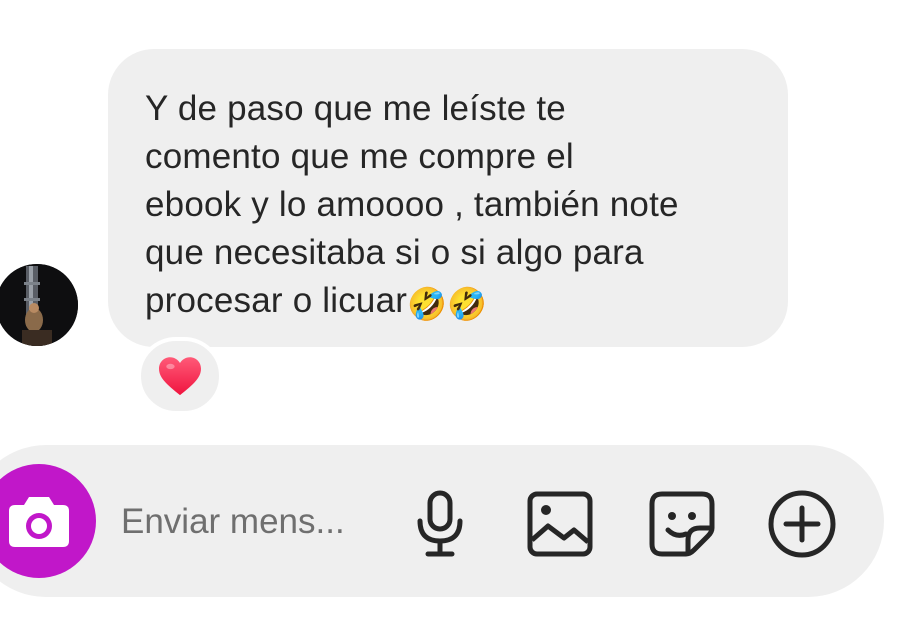  I want to click on heart-icon, so click(180, 376).